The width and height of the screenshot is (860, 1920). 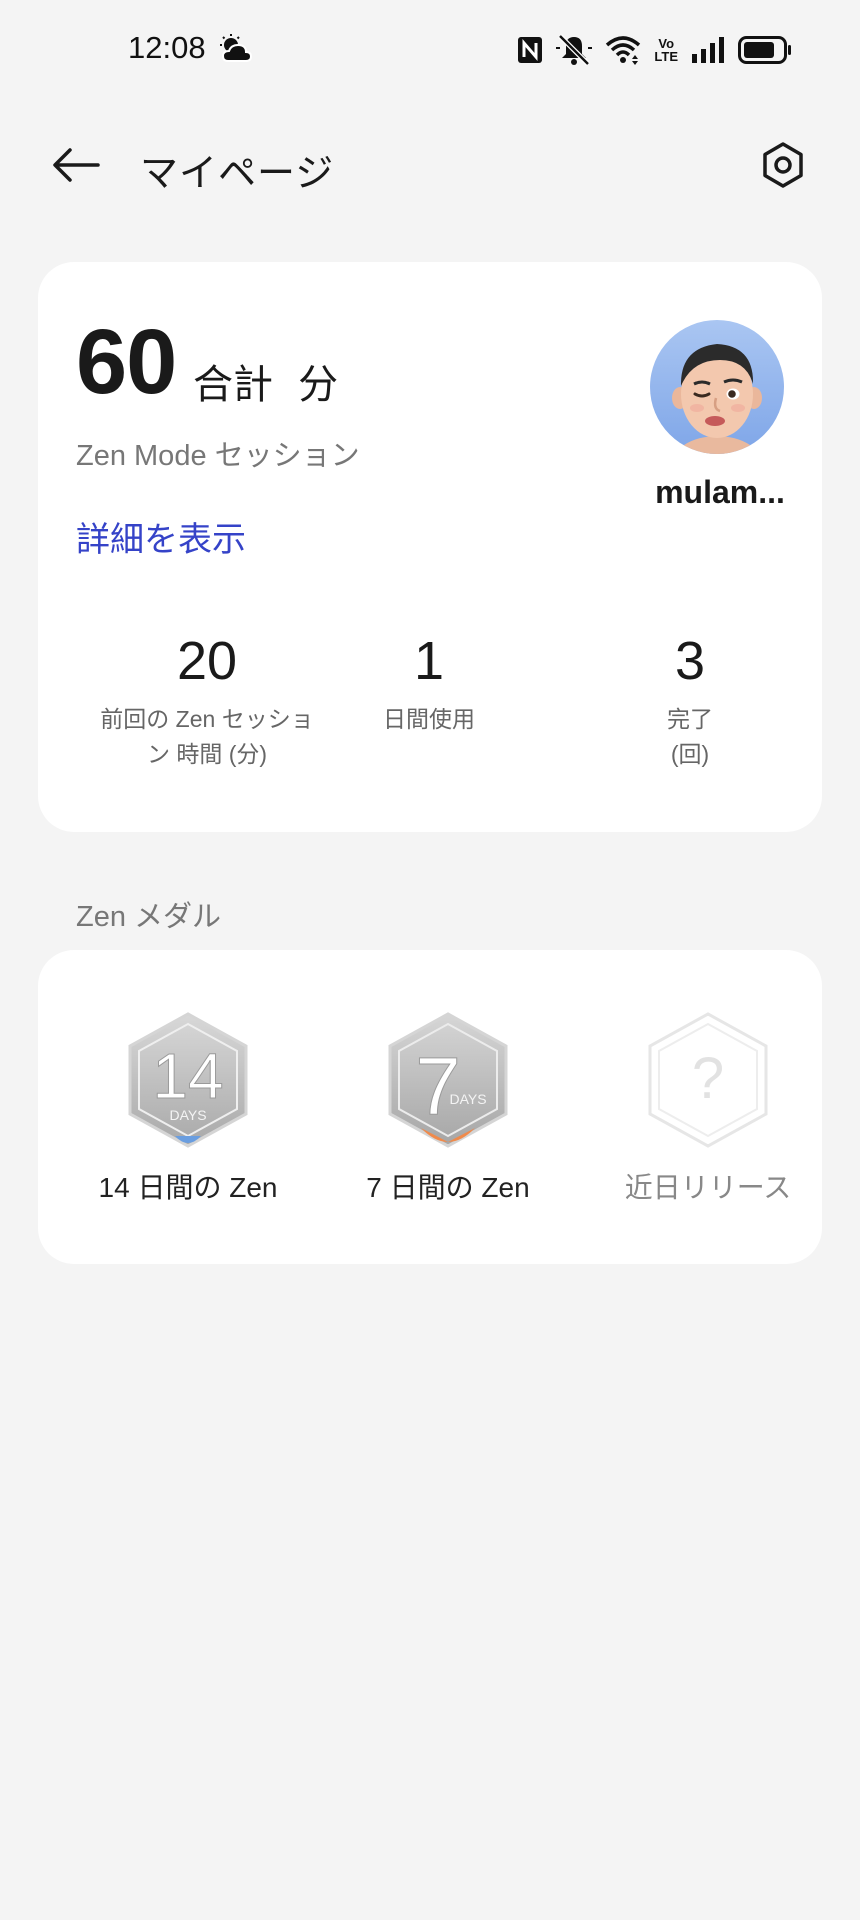 I want to click on volte-icon: Vo LTE, so click(x=666, y=50).